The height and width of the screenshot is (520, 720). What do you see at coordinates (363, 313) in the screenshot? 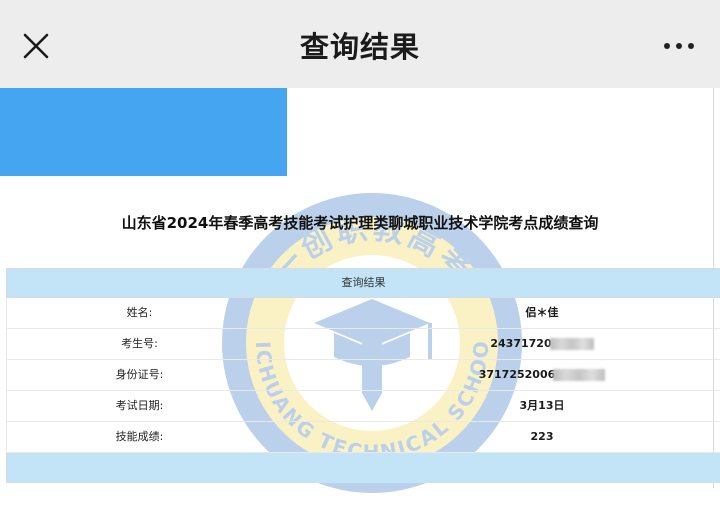
I see `table-row: 姓名: 侣＊佳` at bounding box center [363, 313].